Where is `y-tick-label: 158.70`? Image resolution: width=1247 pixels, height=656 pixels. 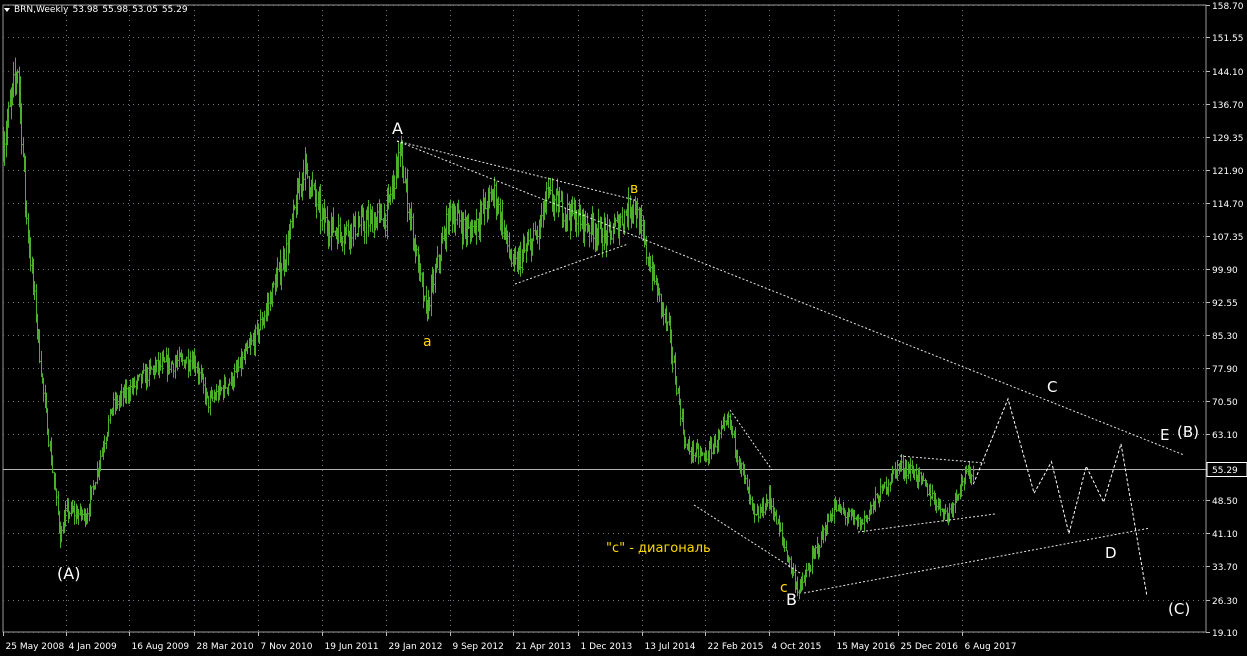 y-tick-label: 158.70 is located at coordinates (1228, 7).